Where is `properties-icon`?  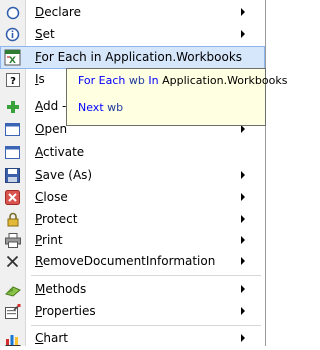
properties-icon is located at coordinates (12, 311).